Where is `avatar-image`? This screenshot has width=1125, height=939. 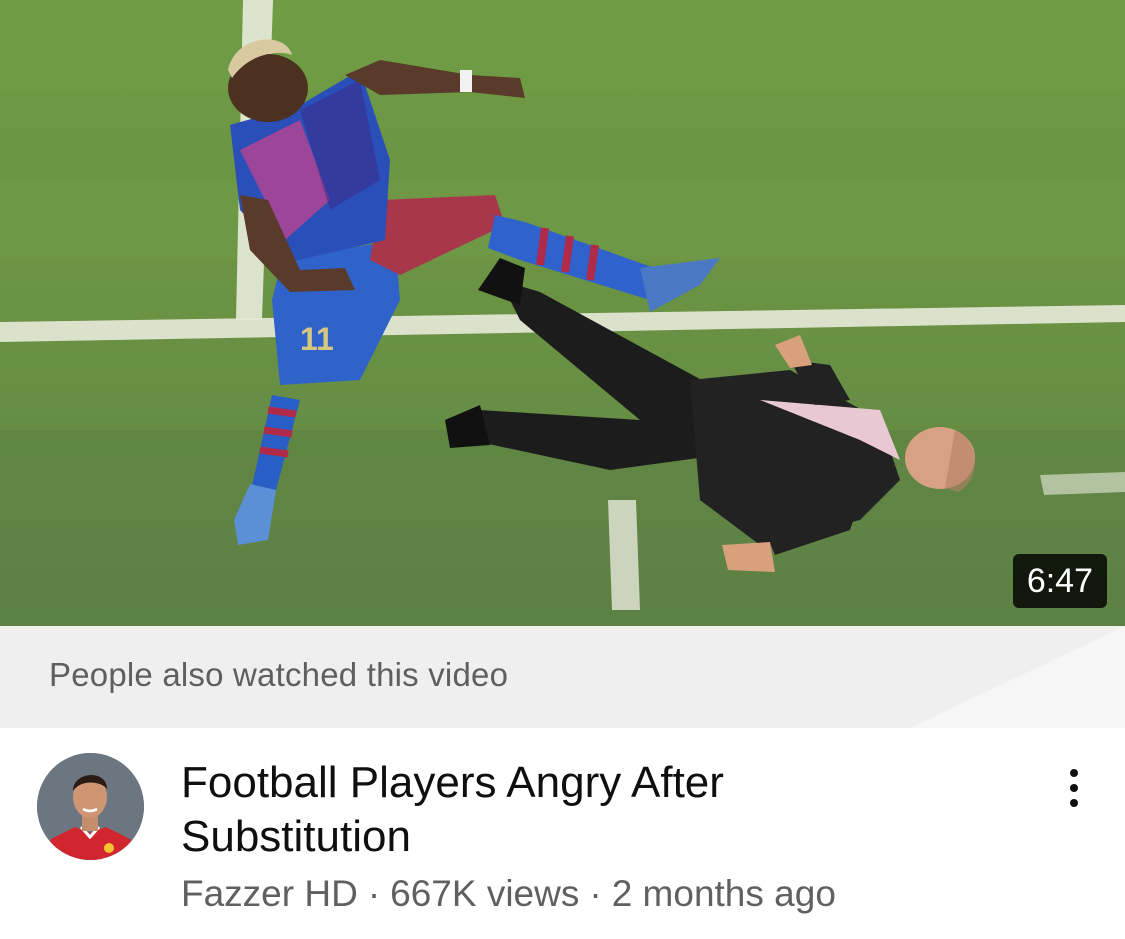
avatar-image is located at coordinates (90, 806).